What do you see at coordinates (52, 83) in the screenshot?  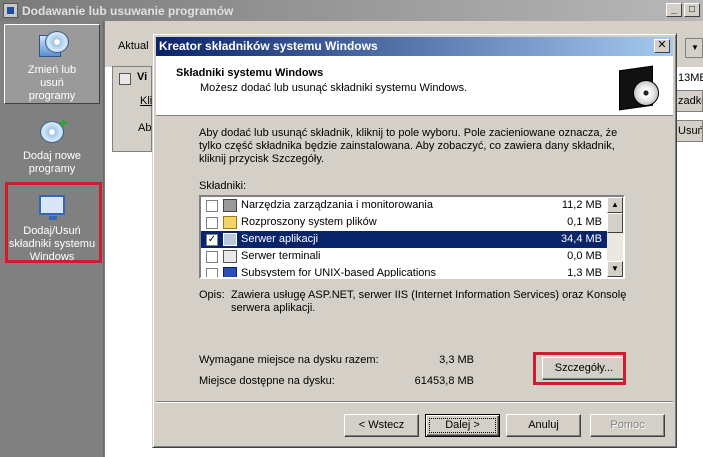 I see `sidebar-item-label: Zmień lub usuń programy` at bounding box center [52, 83].